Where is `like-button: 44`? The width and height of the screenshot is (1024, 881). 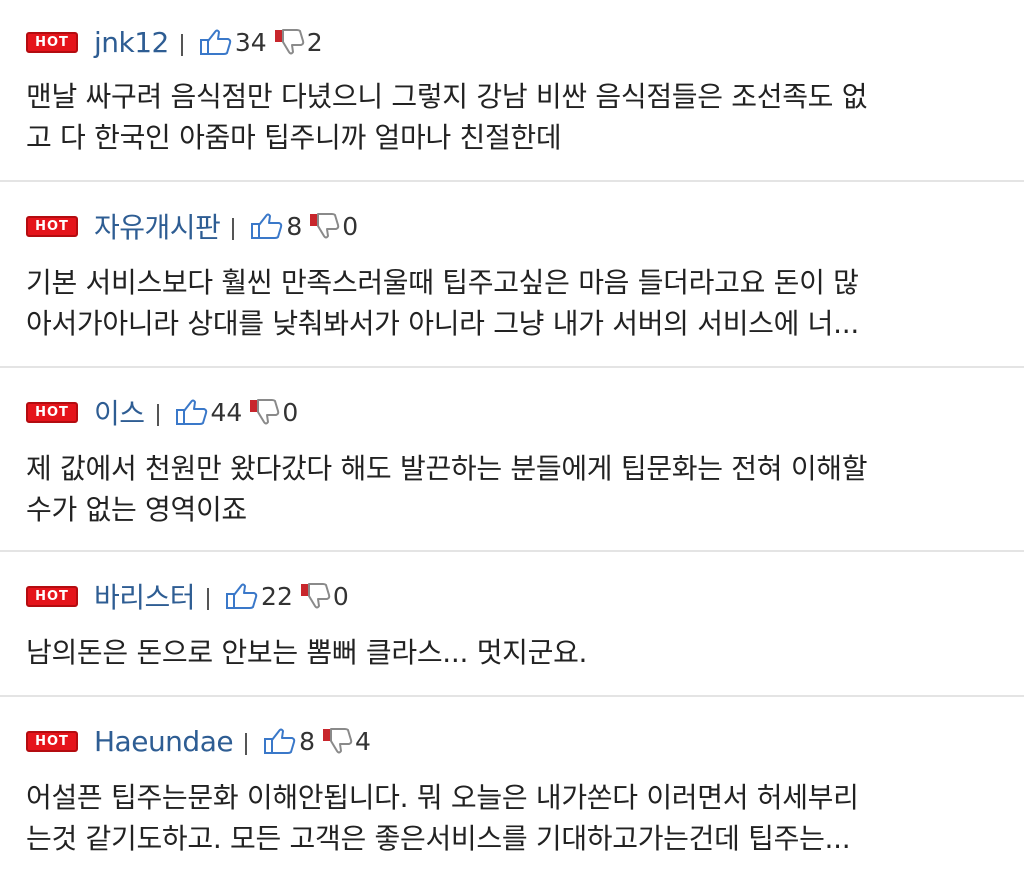
like-button: 44 is located at coordinates (209, 412).